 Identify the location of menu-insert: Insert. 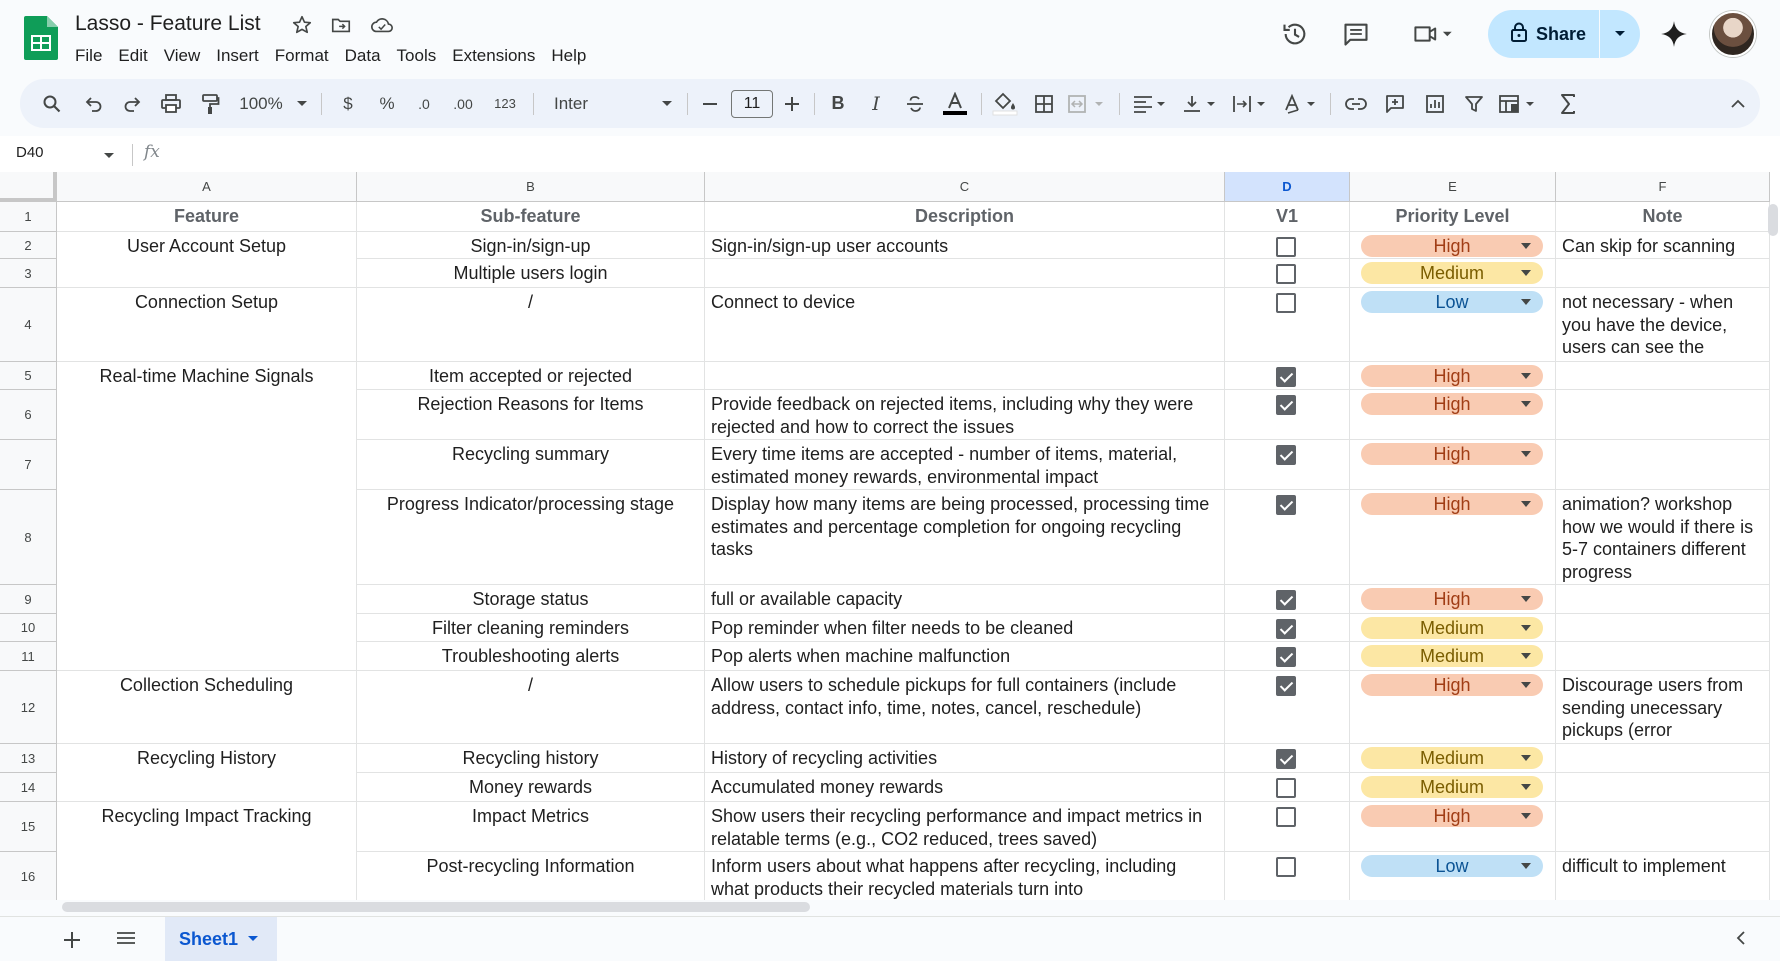
(237, 56).